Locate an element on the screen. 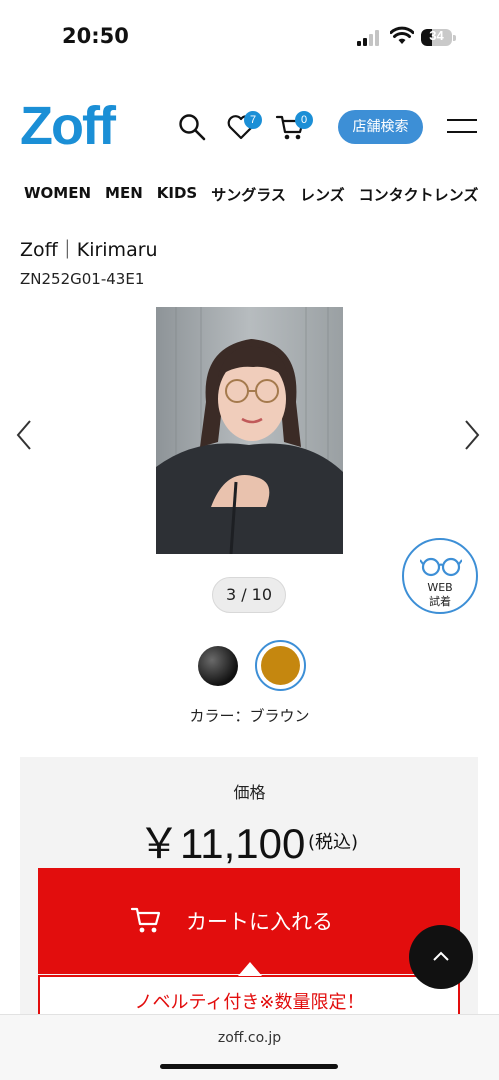 Image resolution: width=499 pixels, height=1080 pixels. color-swatch-black is located at coordinates (218, 666).